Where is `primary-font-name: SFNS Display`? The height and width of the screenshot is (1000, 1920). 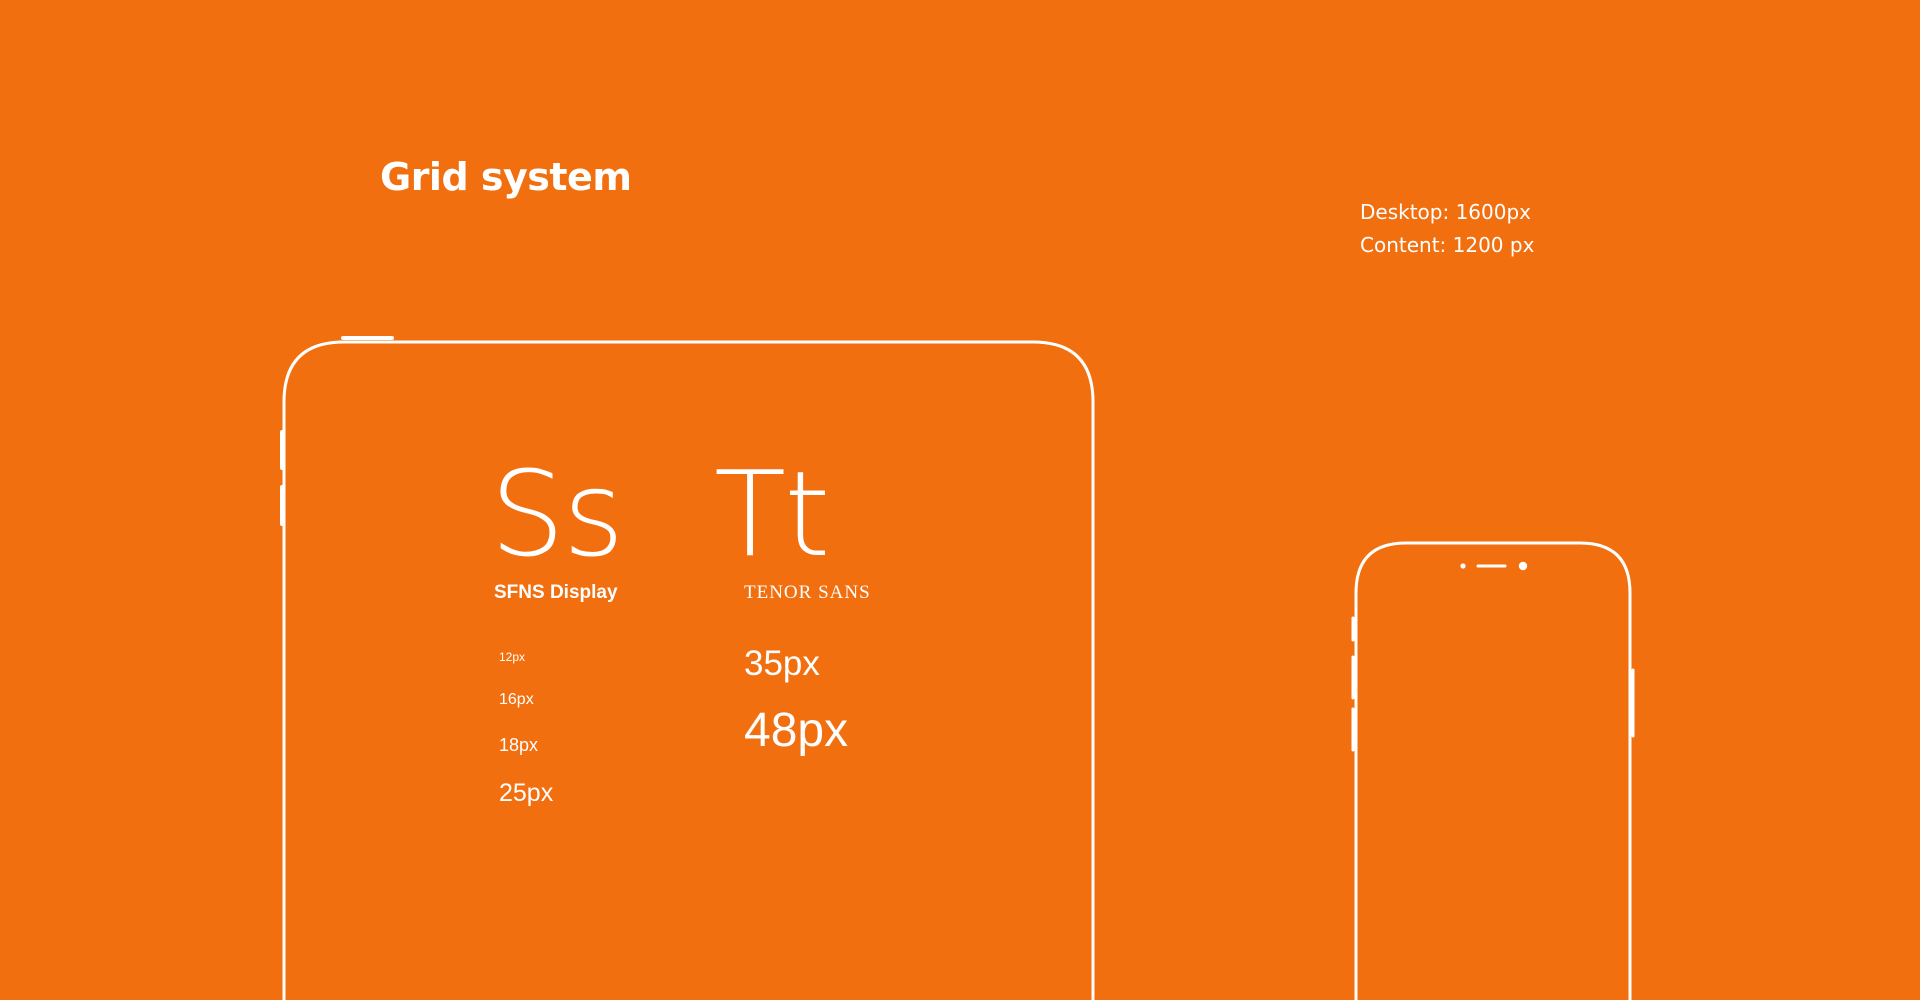
primary-font-name: SFNS Display is located at coordinates (556, 592).